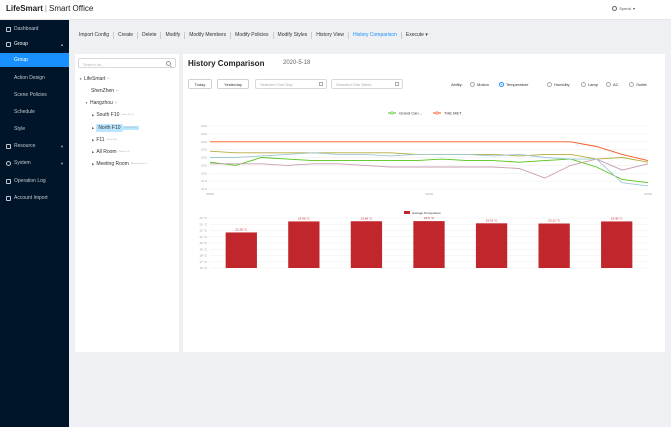 The height and width of the screenshot is (427, 671). What do you see at coordinates (203, 231) in the screenshot?
I see `y-tick-label: 22 °C` at bounding box center [203, 231].